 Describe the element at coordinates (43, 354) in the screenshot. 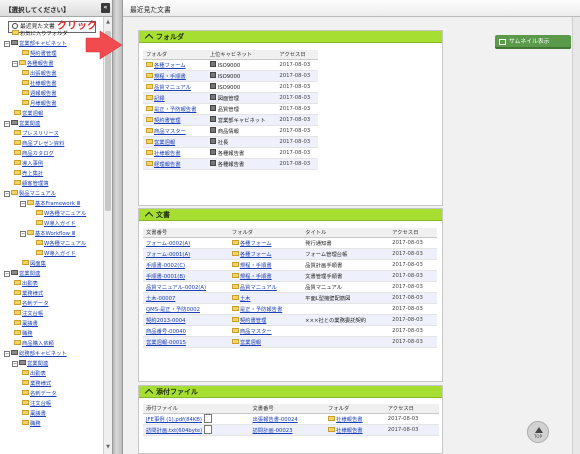

I see `tree-item-label: 総務部キャビネット` at that location.